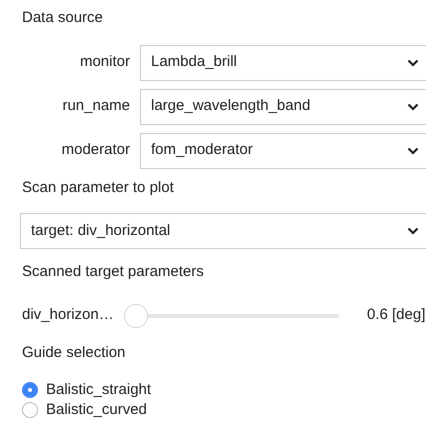 This screenshot has height=437, width=426. I want to click on dropdown: Lambda_brill, so click(283, 62).